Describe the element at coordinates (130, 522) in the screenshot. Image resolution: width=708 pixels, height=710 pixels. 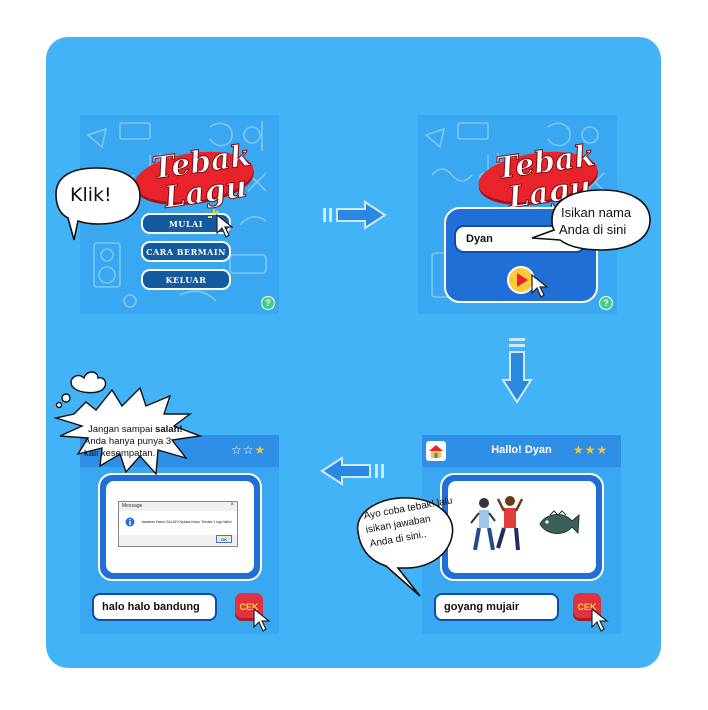
I see `info-icon` at that location.